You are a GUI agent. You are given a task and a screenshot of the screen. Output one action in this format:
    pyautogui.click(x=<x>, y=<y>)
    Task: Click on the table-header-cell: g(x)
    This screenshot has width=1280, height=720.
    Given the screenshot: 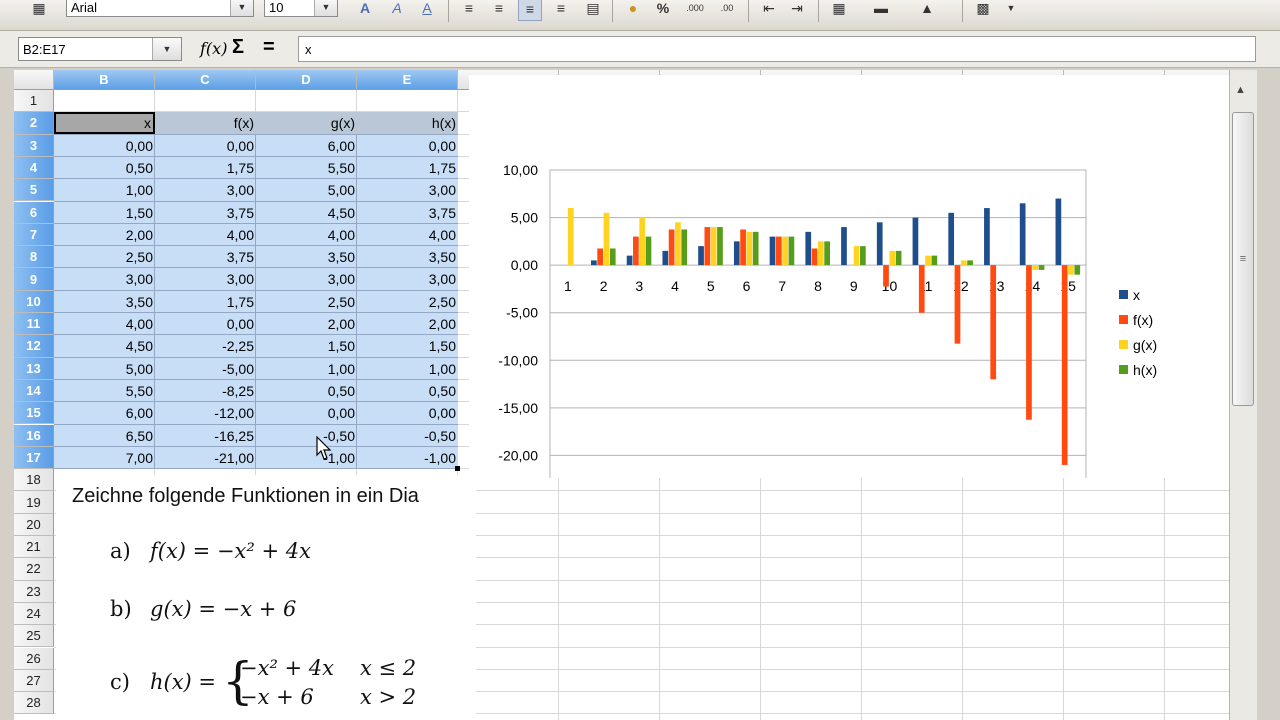 What is the action you would take?
    pyautogui.click(x=306, y=123)
    